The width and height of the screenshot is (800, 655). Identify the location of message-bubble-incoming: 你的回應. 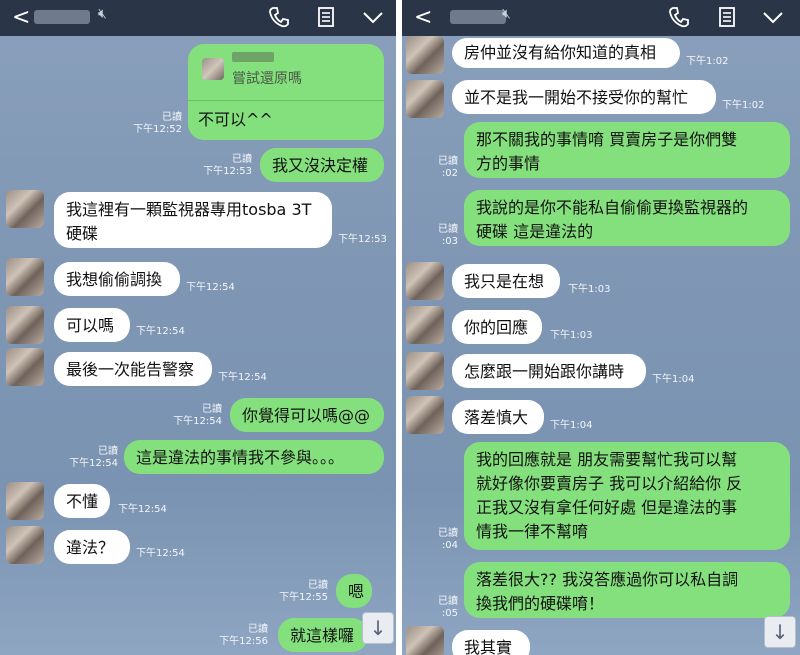
(497, 327).